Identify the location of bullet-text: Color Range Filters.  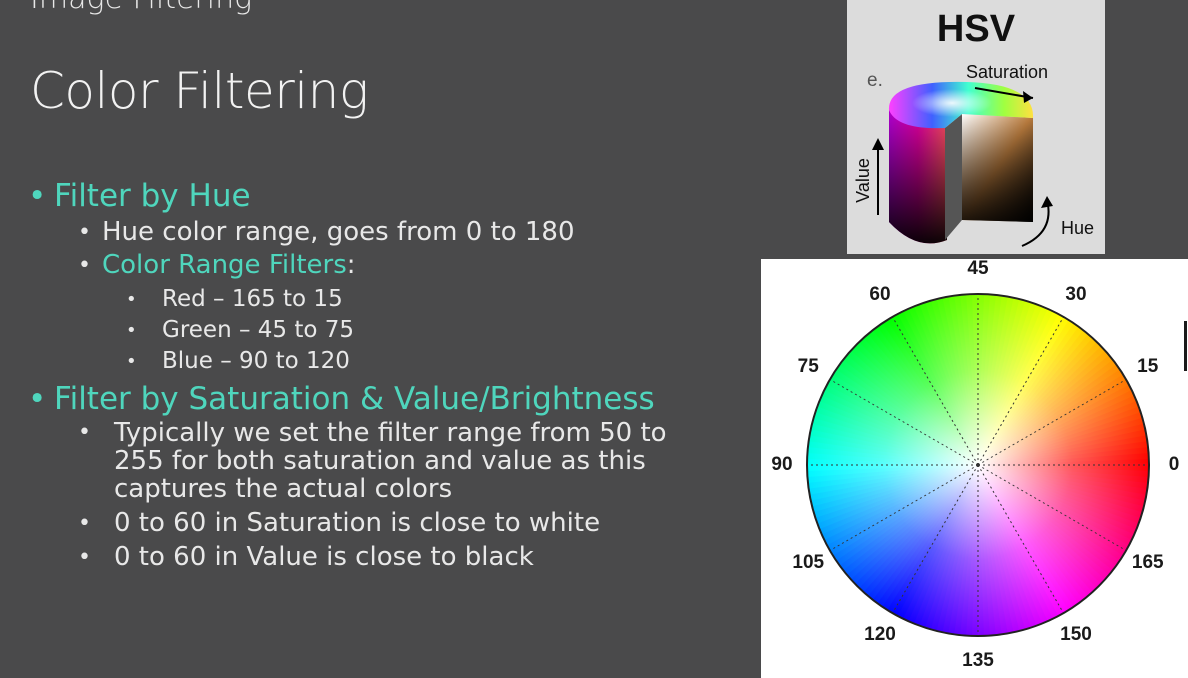
(224, 265).